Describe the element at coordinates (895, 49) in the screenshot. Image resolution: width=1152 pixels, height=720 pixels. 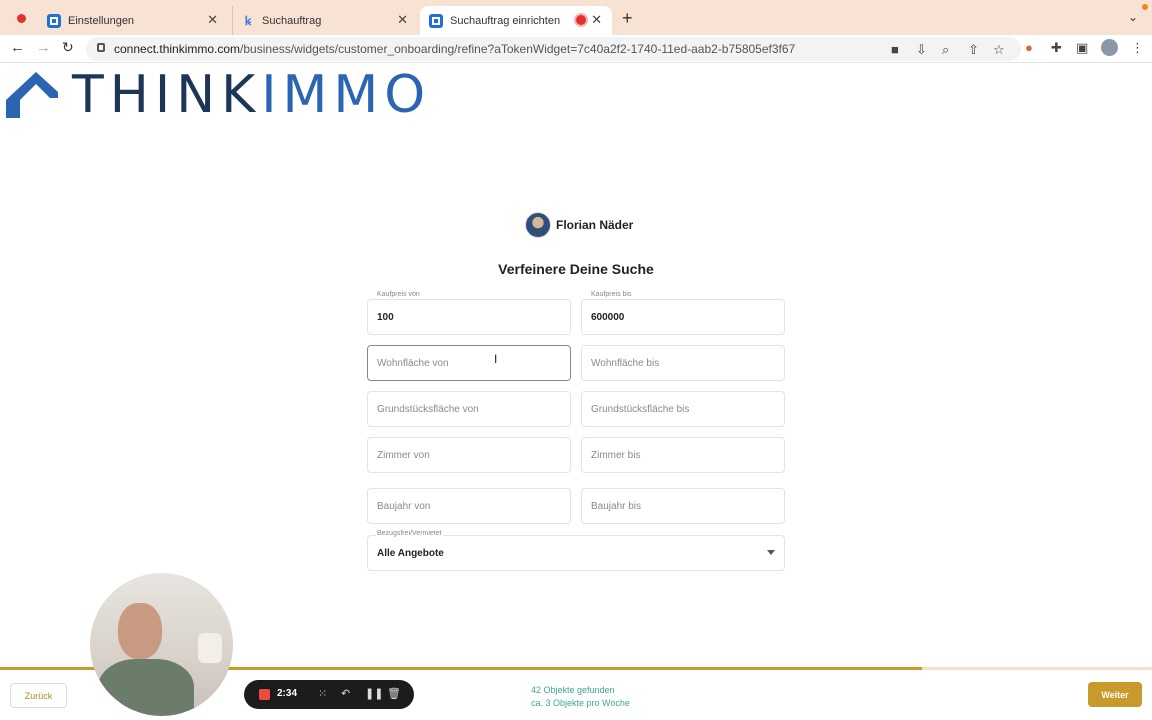
I see `camera-icon: ■` at that location.